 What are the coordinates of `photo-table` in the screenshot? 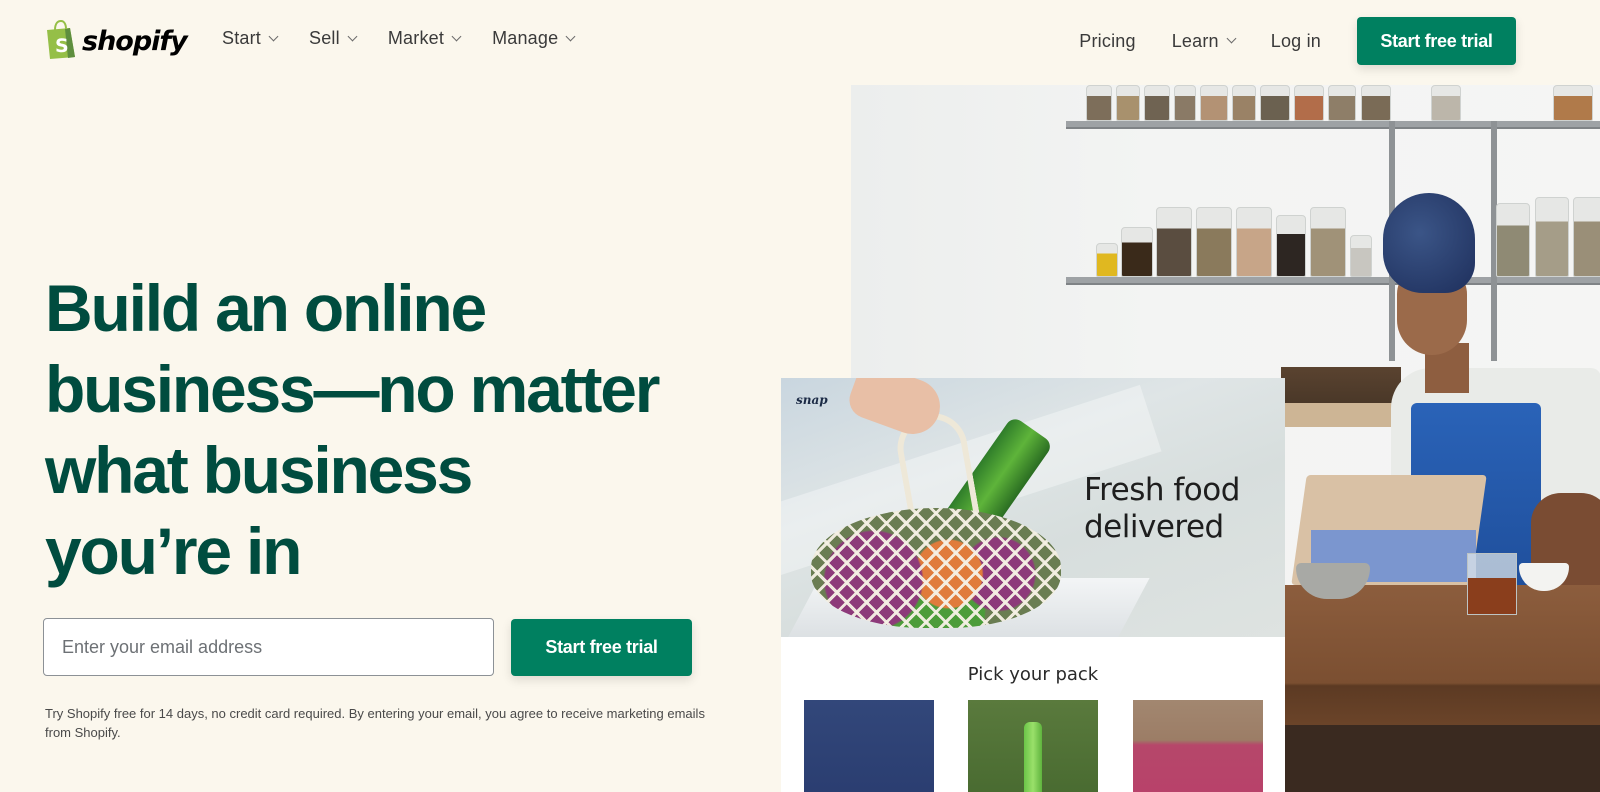 It's located at (1440, 655).